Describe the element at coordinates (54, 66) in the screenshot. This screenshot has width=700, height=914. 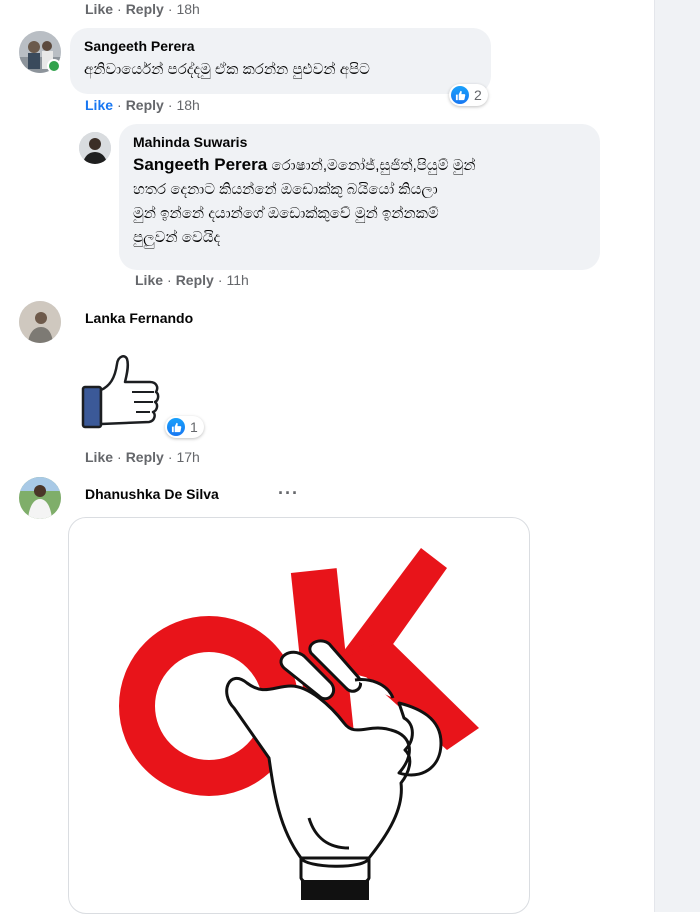
I see `online-status-icon` at that location.